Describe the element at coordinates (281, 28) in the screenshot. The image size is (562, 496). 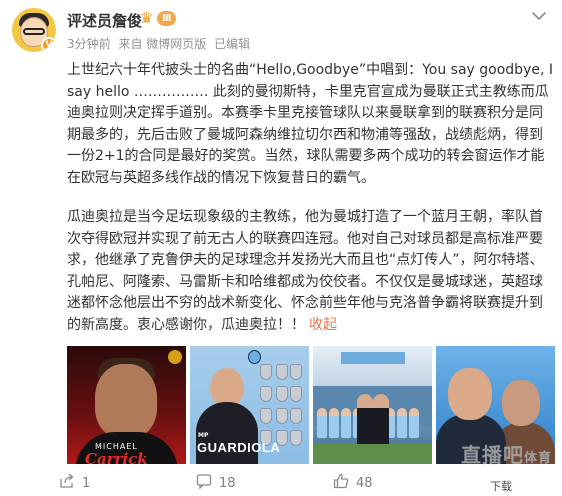
I see `post-header: V 评述员詹俊 ♛ Ⅲ 3分钟前 来自 微博网页版 已编辑` at that location.